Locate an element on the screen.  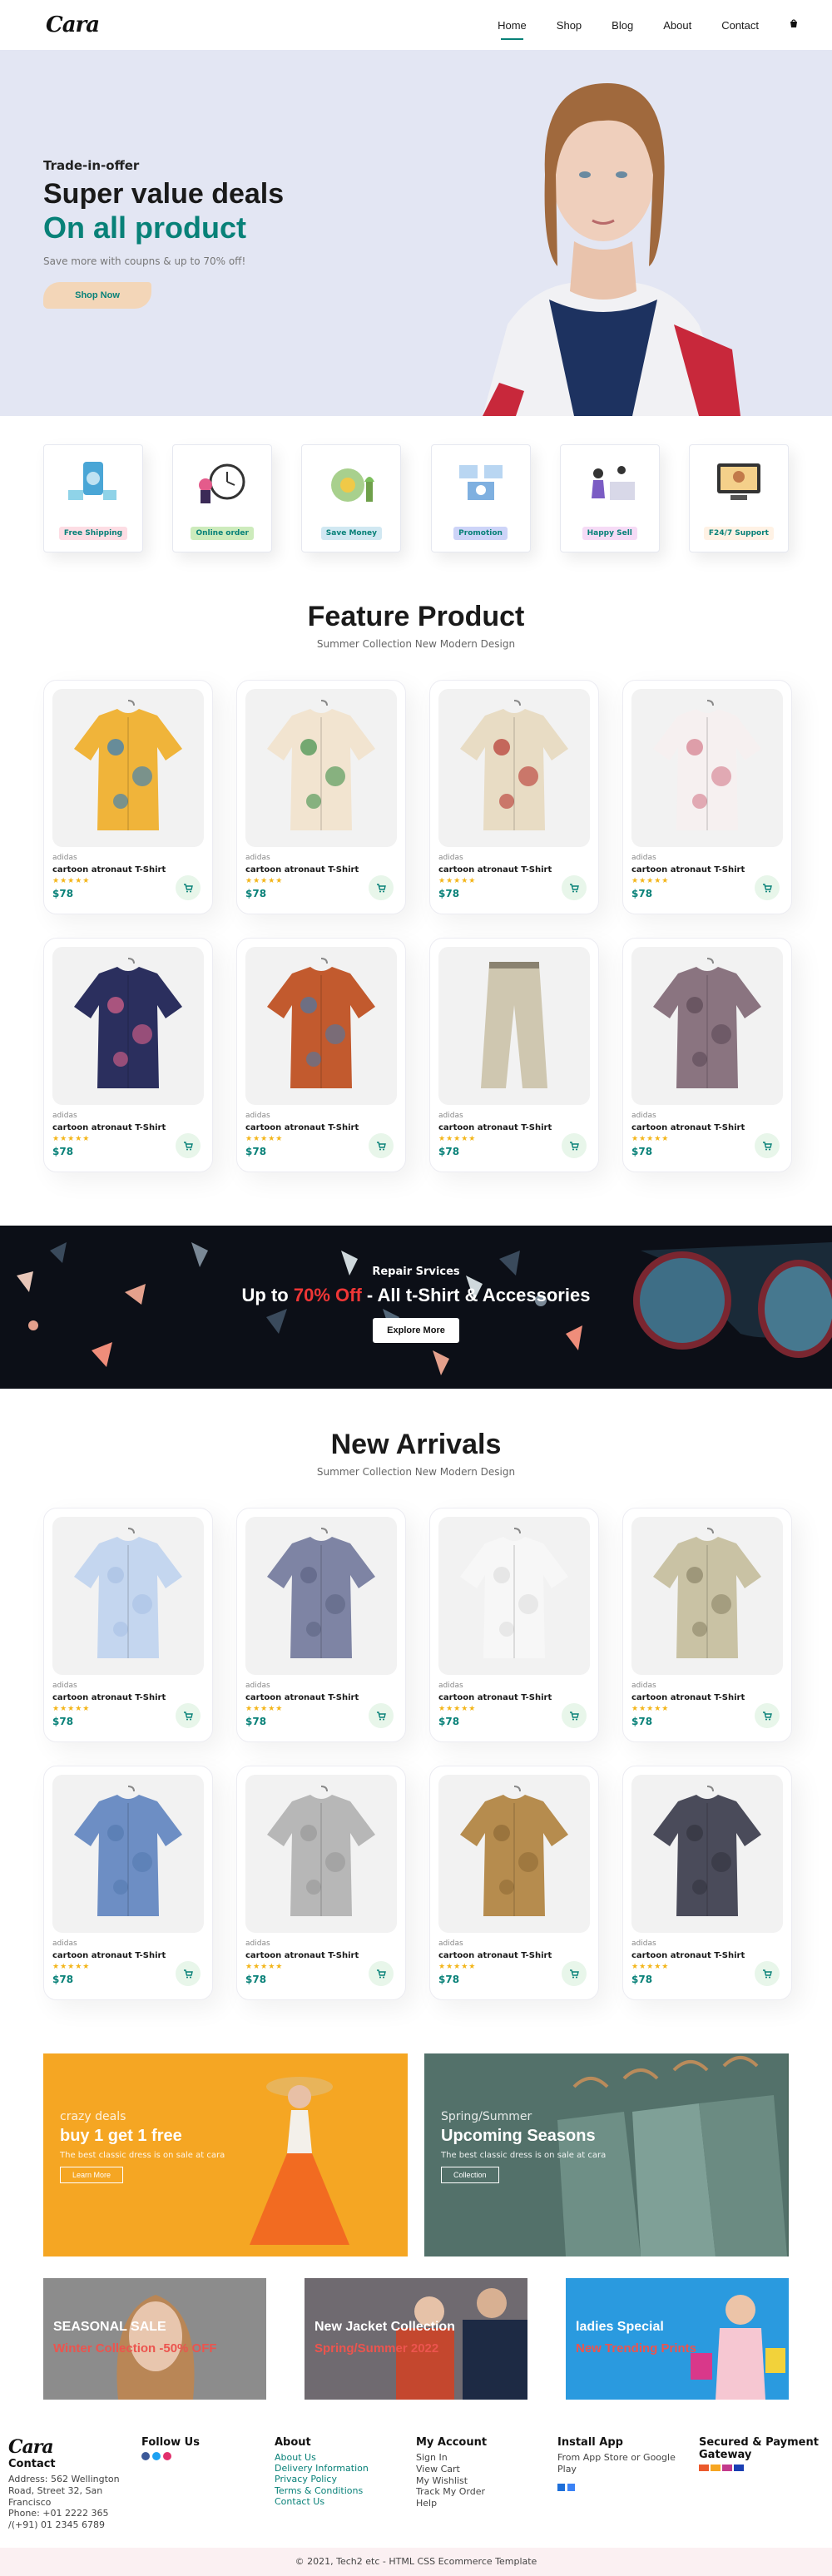
footer-link-track: Track My Order is located at coordinates (482, 2492).